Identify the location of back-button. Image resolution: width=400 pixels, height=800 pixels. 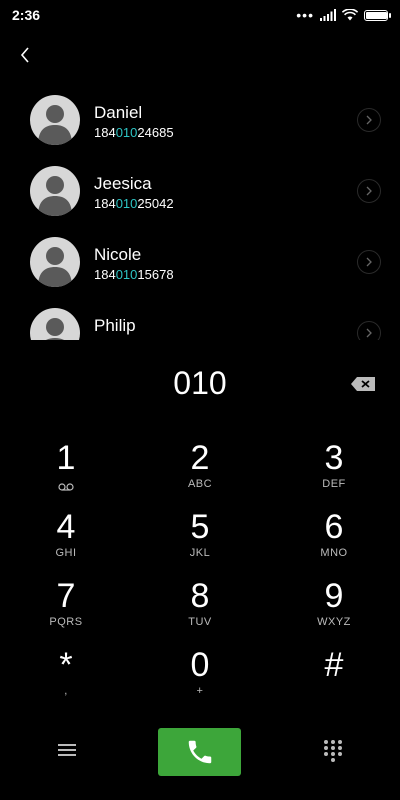
(25, 55).